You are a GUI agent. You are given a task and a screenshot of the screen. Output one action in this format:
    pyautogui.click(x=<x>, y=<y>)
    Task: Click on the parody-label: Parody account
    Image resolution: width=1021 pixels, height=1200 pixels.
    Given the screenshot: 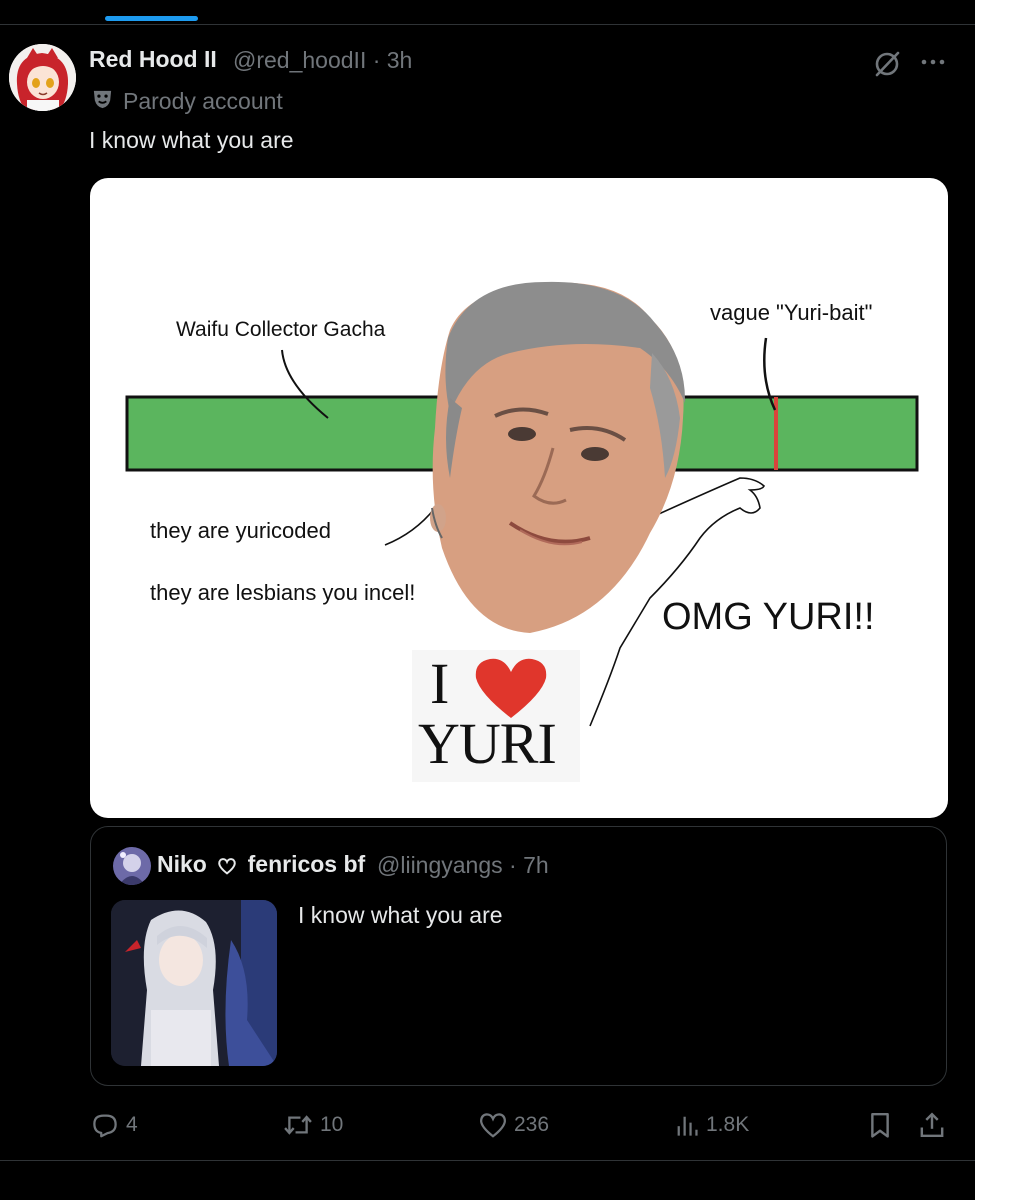 What is the action you would take?
    pyautogui.click(x=203, y=100)
    